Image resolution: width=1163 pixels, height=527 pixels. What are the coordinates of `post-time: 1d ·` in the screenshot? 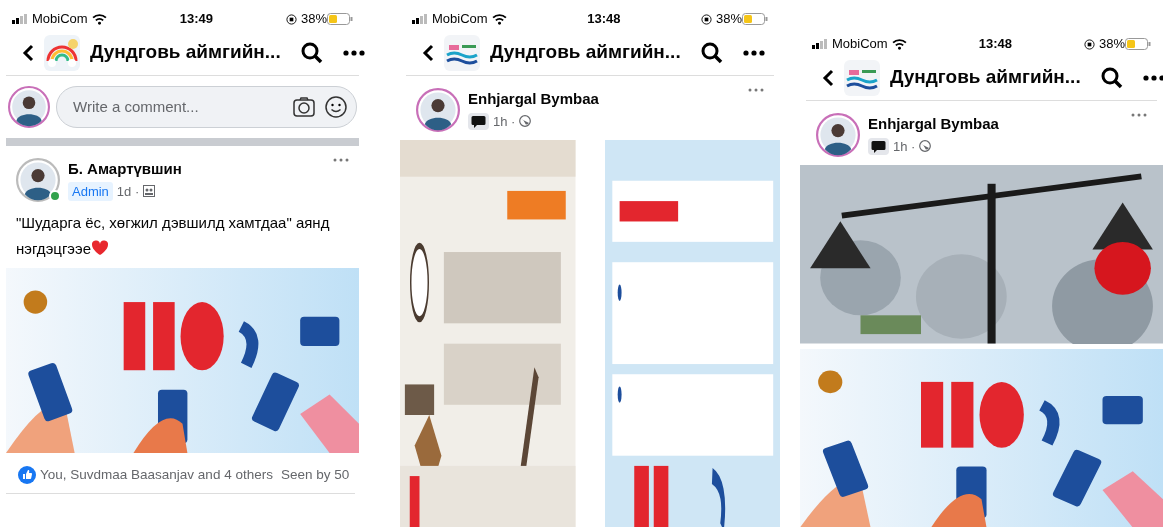 It's located at (128, 191).